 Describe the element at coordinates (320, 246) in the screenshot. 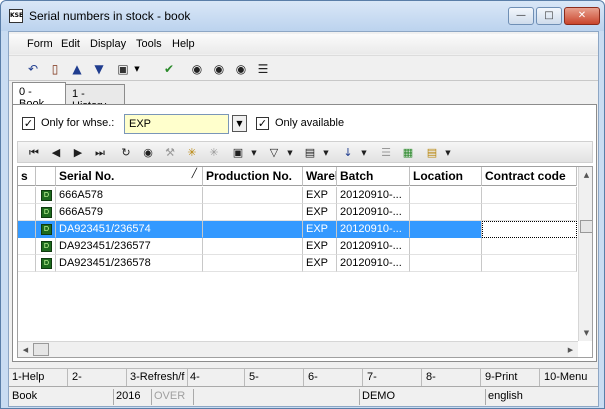

I see `warehouse-cell: EXP` at that location.